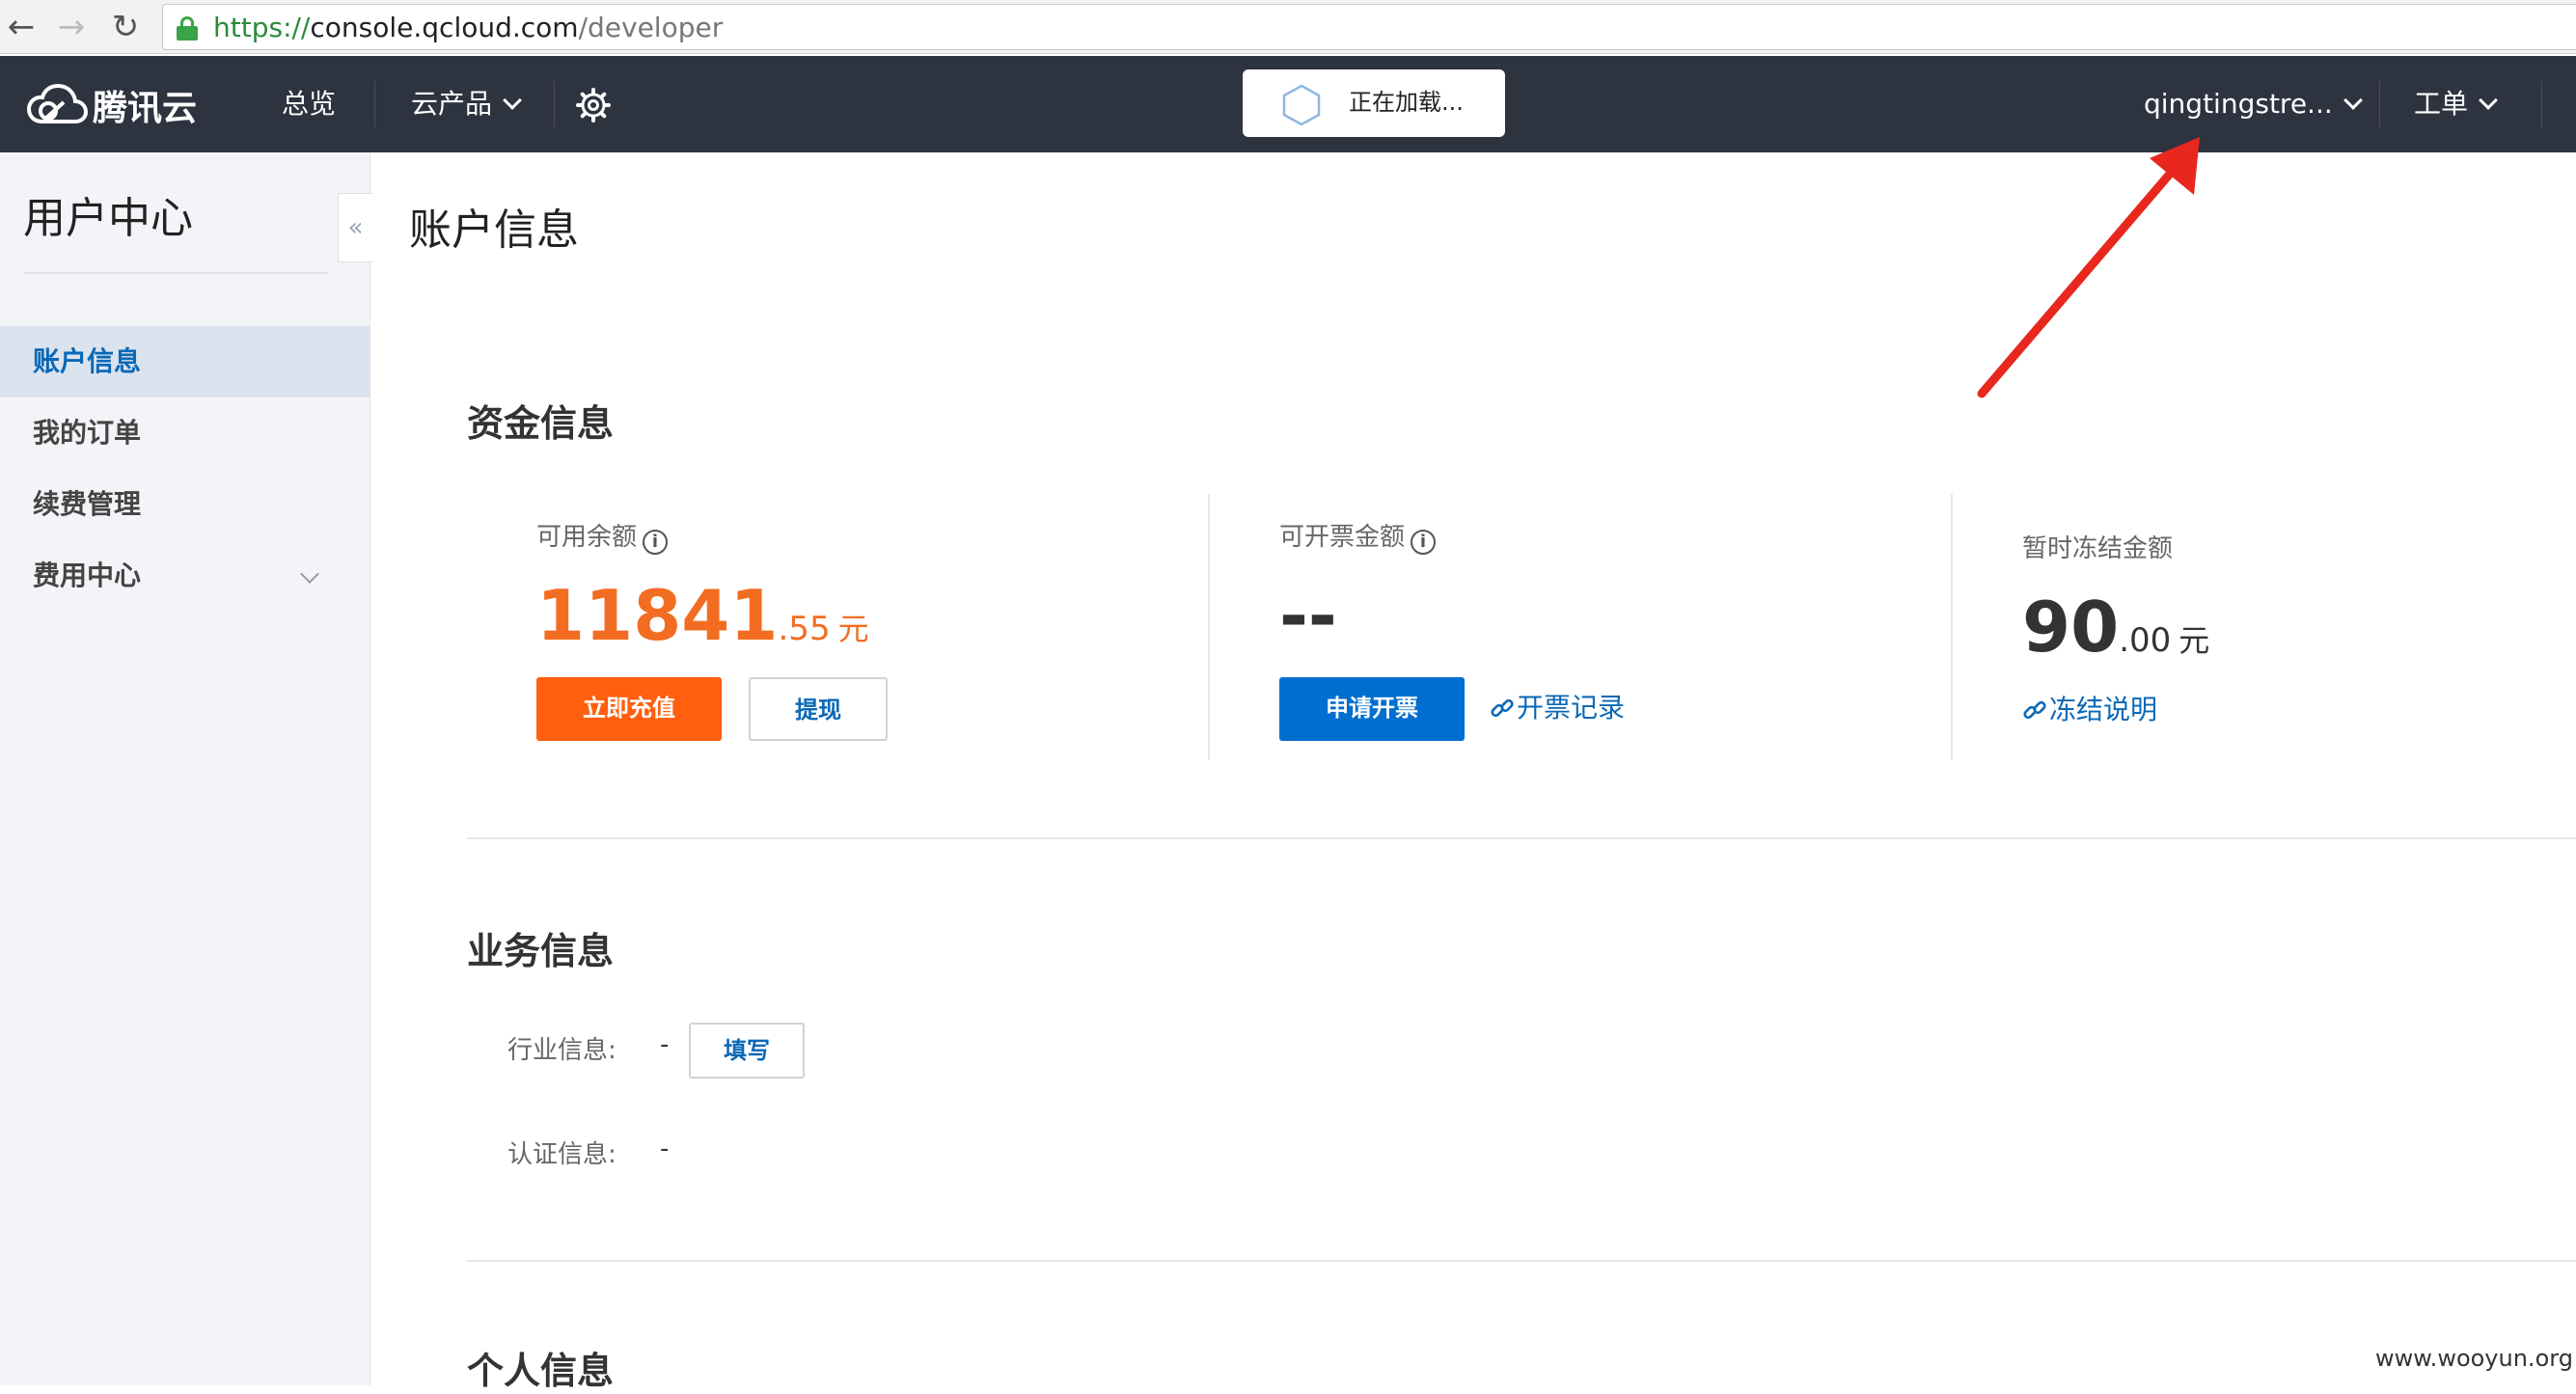 This screenshot has height=1394, width=2576. What do you see at coordinates (22, 27) in the screenshot?
I see `back-arrow-icon: ←` at bounding box center [22, 27].